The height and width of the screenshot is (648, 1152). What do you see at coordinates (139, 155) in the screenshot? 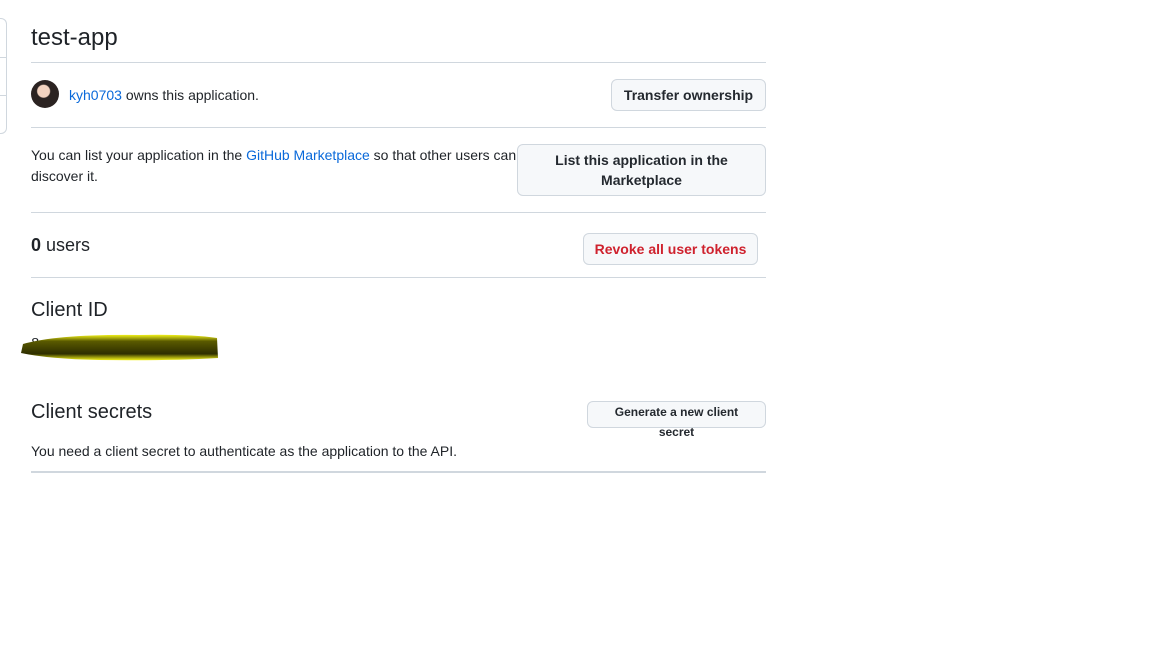
I see `marketplace-text-before: You can list your application in the` at bounding box center [139, 155].